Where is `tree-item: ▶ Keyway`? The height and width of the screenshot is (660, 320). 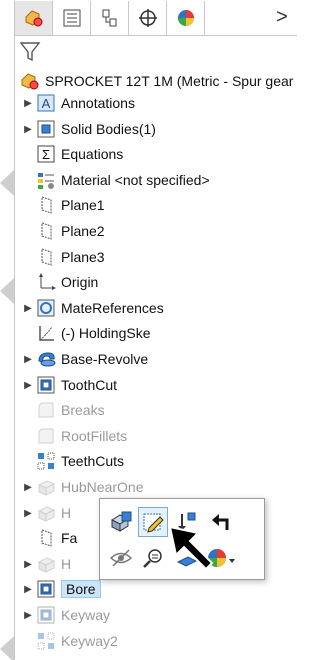
tree-item: ▶ Keyway is located at coordinates (65, 615).